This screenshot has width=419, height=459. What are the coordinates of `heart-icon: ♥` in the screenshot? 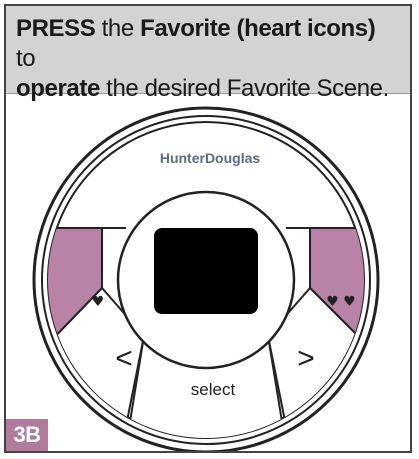 It's located at (98, 302).